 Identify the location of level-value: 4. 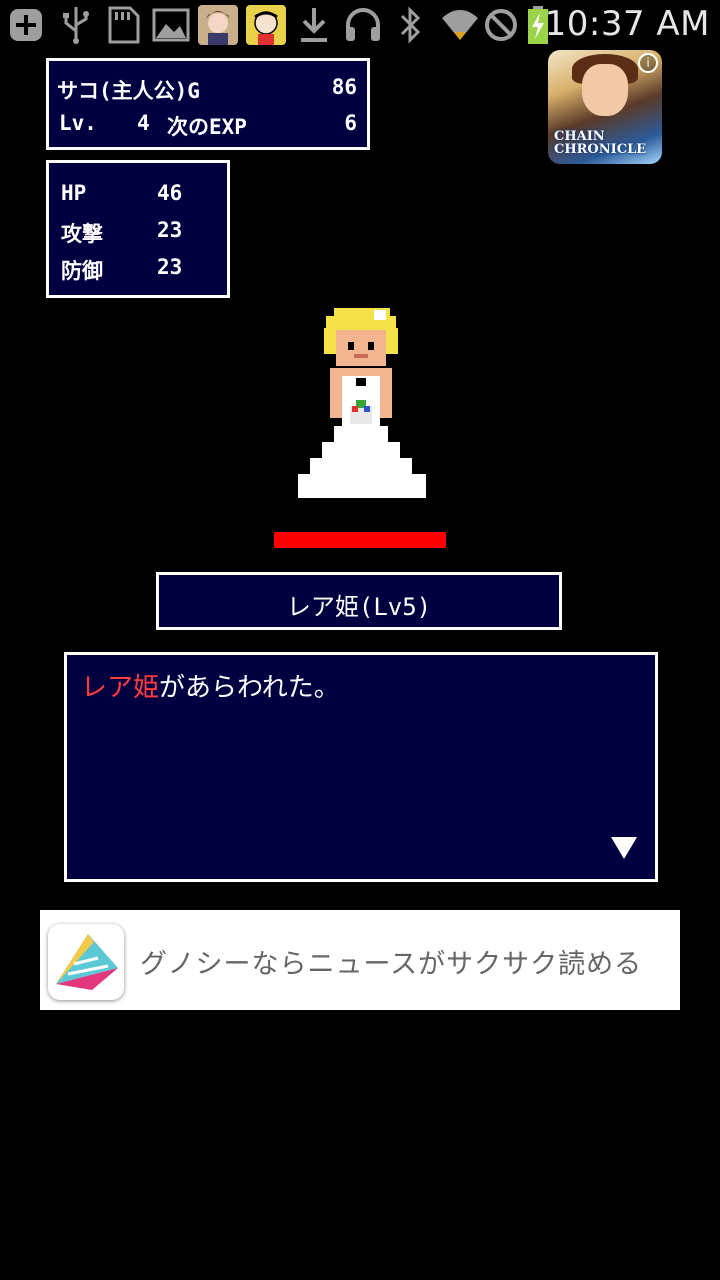
(143, 123).